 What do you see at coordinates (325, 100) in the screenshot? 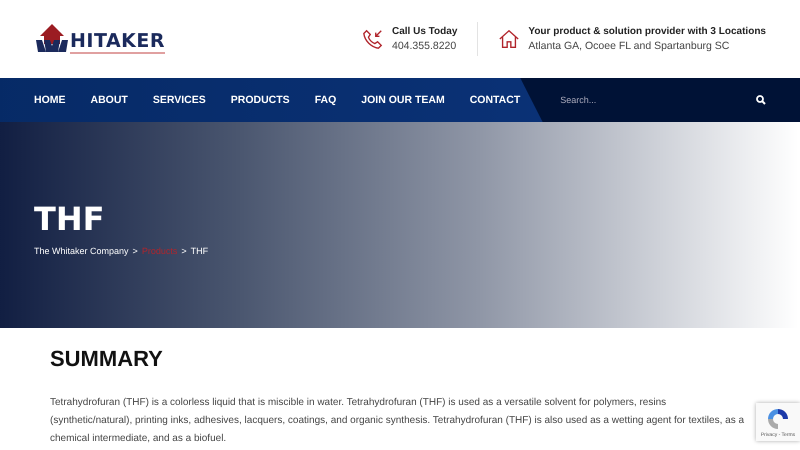
I see `nav-link: FAQ` at bounding box center [325, 100].